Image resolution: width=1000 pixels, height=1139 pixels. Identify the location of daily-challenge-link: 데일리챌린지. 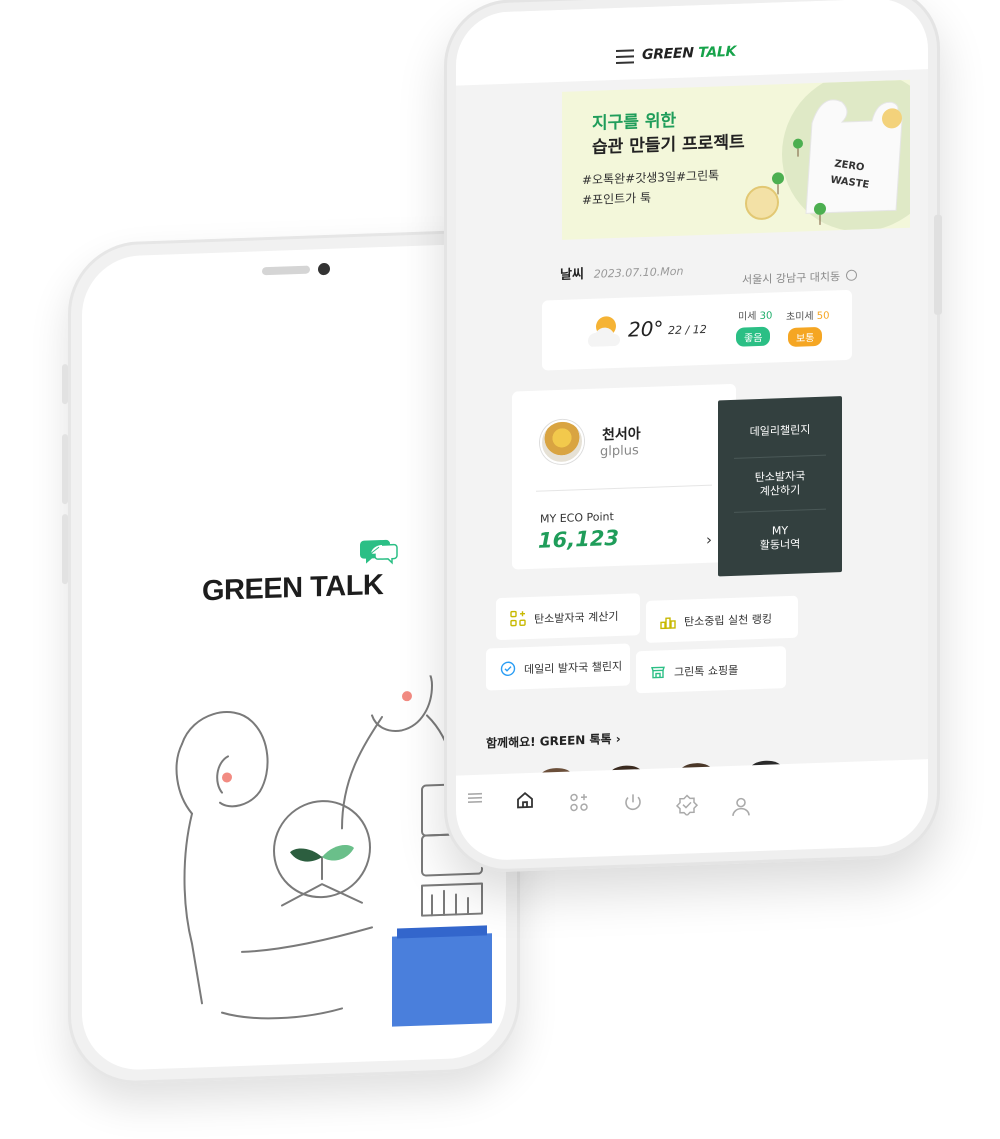
(780, 431).